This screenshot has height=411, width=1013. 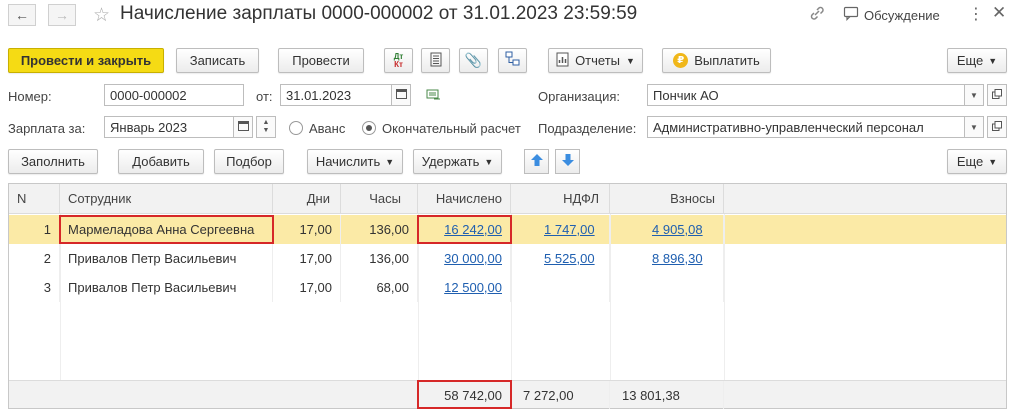 What do you see at coordinates (47, 128) in the screenshot?
I see `salary-for-label: Зарплата за:` at bounding box center [47, 128].